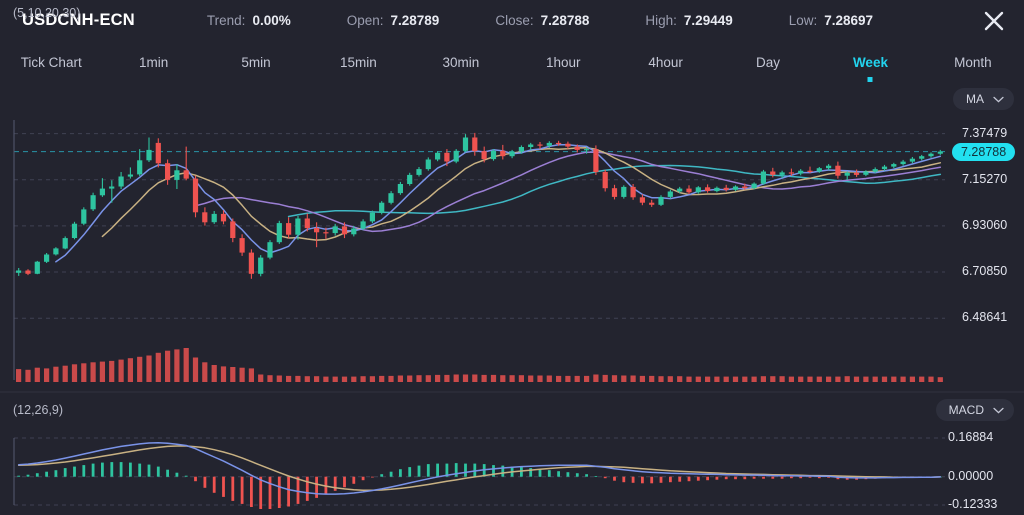 Image resolution: width=1024 pixels, height=515 pixels. What do you see at coordinates (971, 475) in the screenshot?
I see `macd-axis-label: 0.00000` at bounding box center [971, 475].